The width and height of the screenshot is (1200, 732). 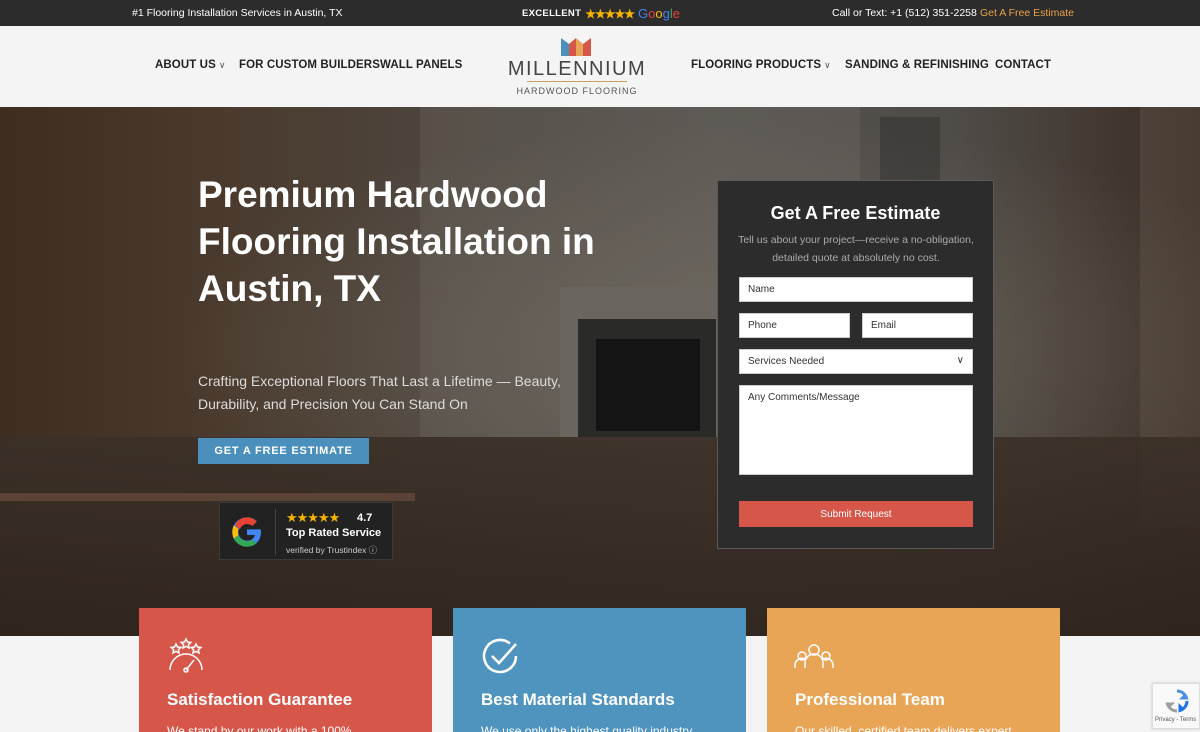 I want to click on nav-sanding-label: SANDING & REFINISHING, so click(x=917, y=65).